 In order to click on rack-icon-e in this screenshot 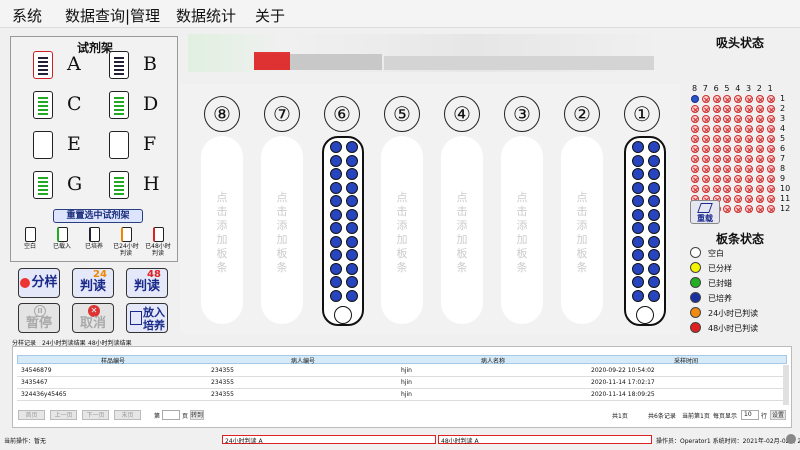, I will do `click(43, 145)`.